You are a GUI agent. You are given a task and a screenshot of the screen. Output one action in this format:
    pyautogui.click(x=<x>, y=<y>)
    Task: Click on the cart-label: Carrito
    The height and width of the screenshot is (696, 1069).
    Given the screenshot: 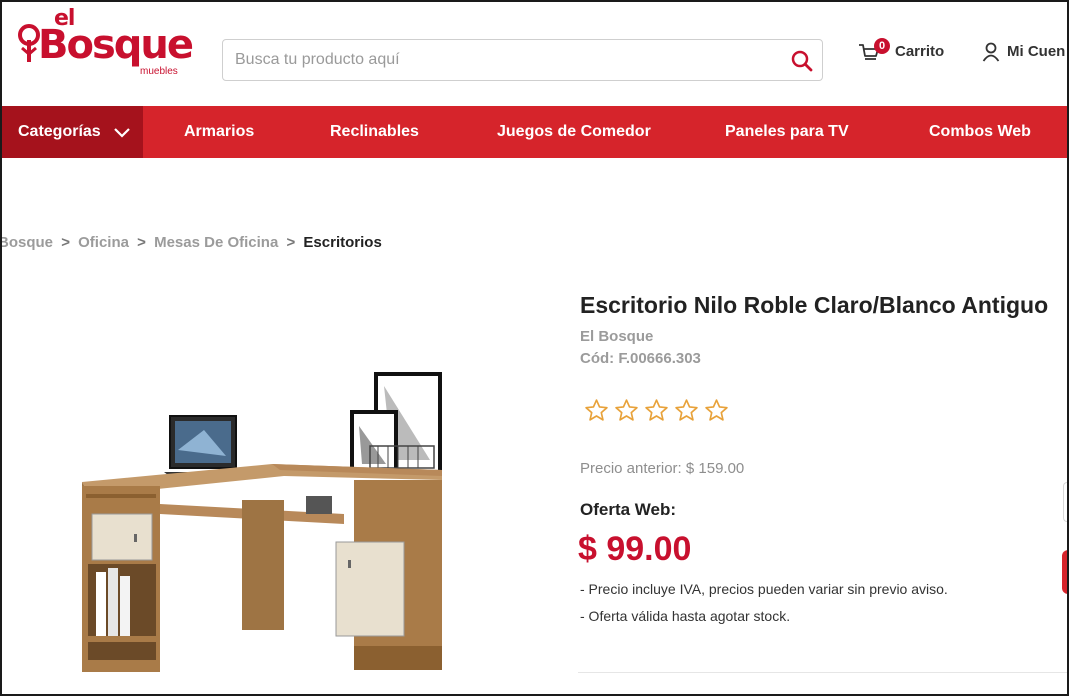 What is the action you would take?
    pyautogui.click(x=919, y=51)
    